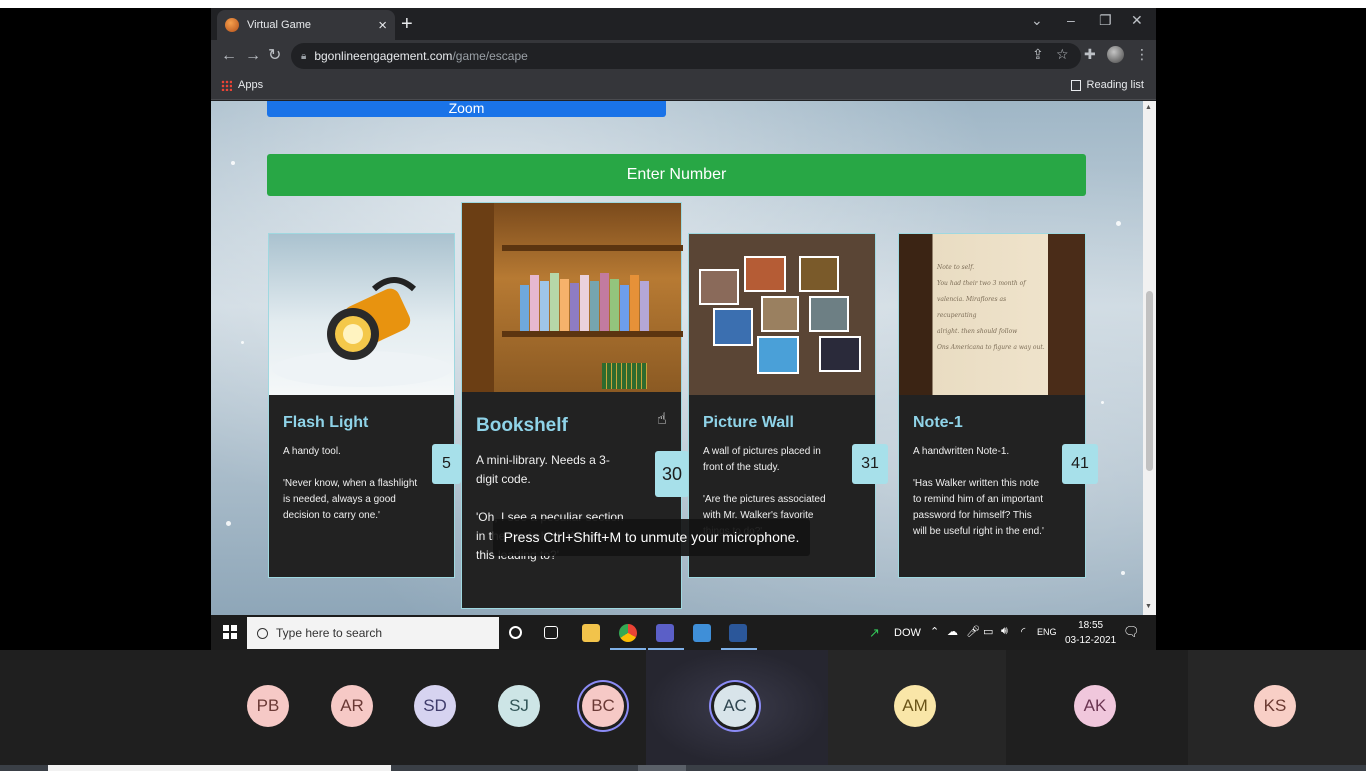 Image resolution: width=1366 pixels, height=771 pixels. What do you see at coordinates (382, 25) in the screenshot?
I see `tab-close-icon: ×` at bounding box center [382, 25].